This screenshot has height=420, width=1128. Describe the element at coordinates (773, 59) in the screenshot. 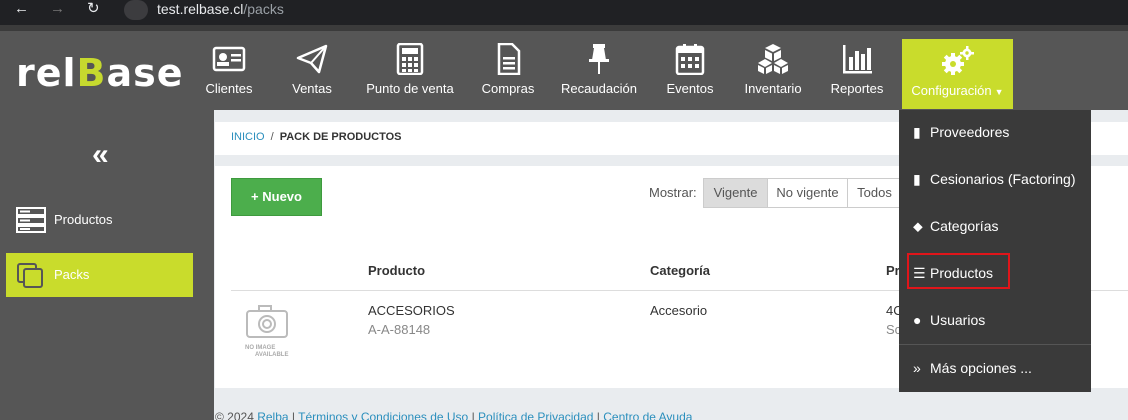

I see `cubes-icon` at that location.